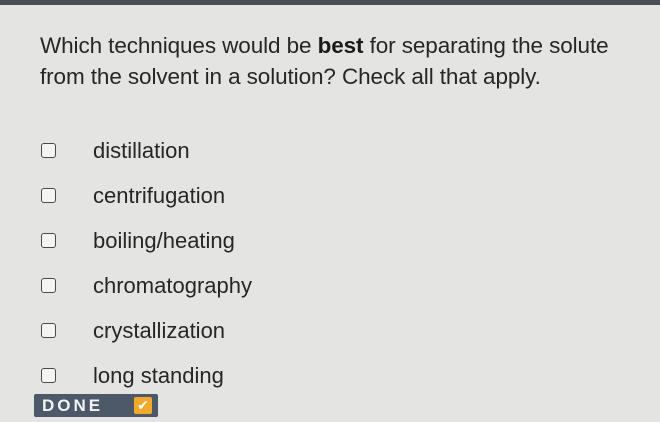 This screenshot has width=660, height=422. I want to click on option-label: long standing, so click(158, 375).